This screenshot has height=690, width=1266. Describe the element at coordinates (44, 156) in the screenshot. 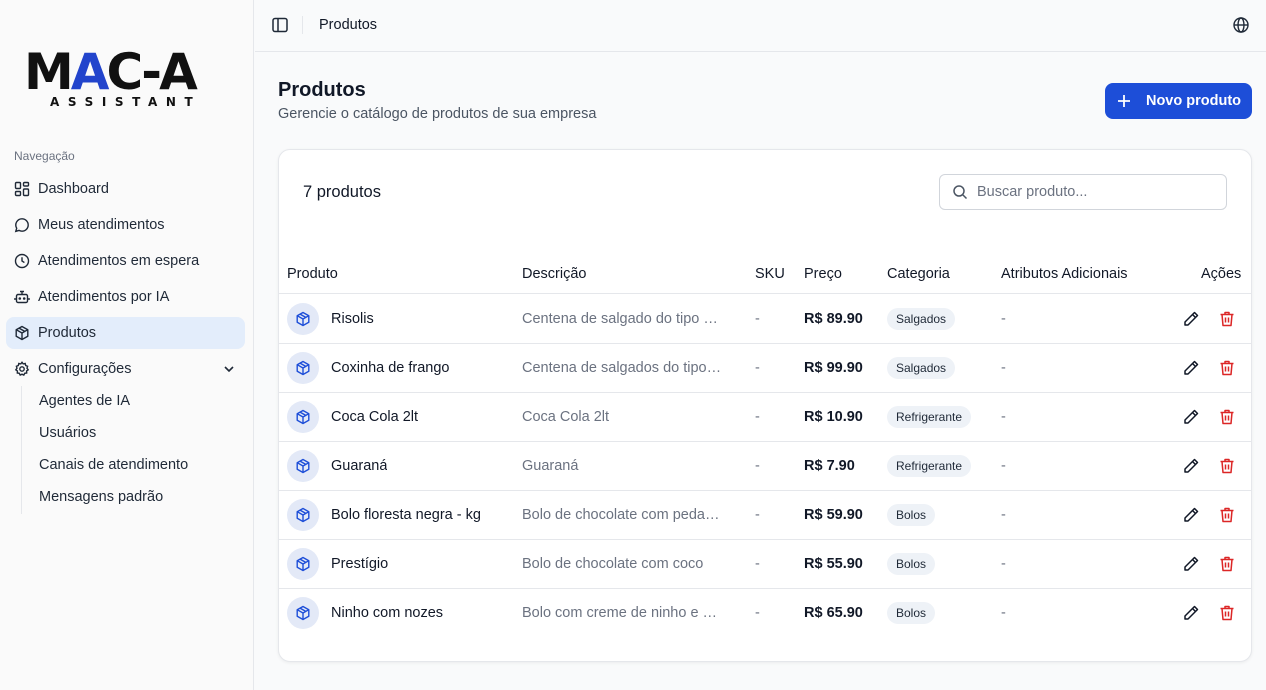

I see `nav-heading: Navegação` at that location.